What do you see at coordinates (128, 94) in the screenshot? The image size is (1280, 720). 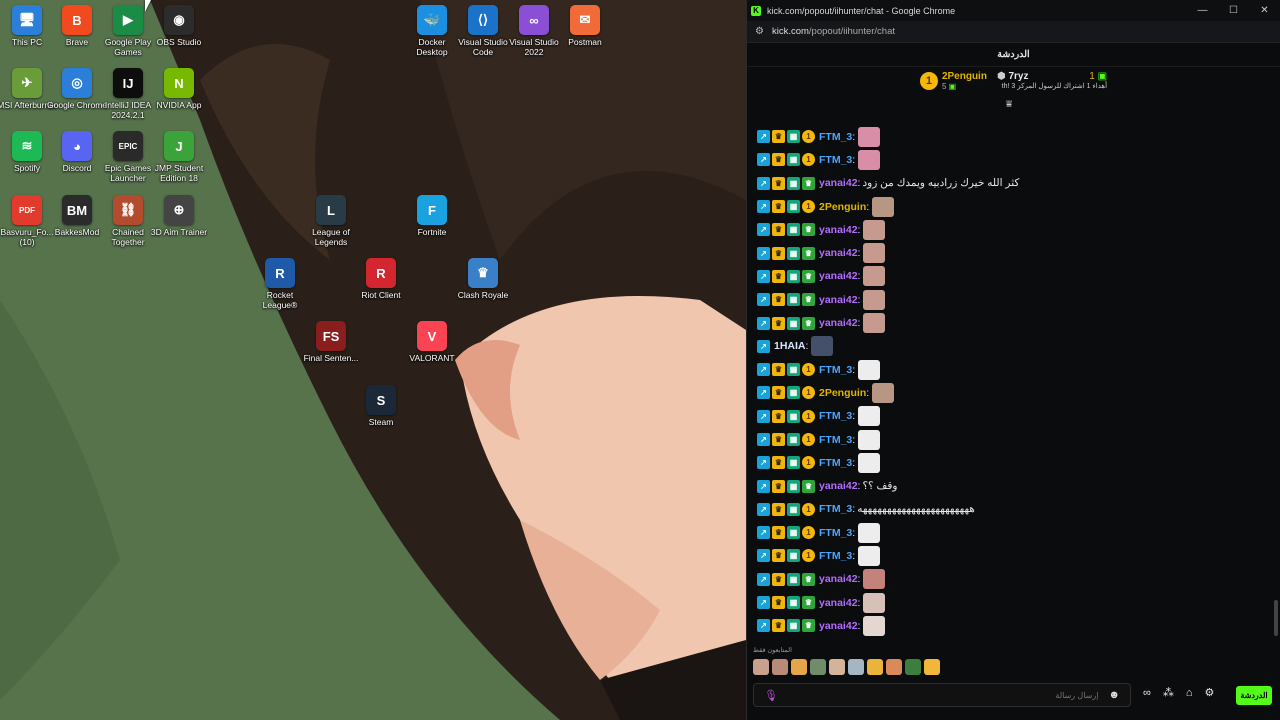 I see `desktop-icon-intellij-idea-2024-2-1: IJ IntelliJ IDEA 2024.2.1` at bounding box center [128, 94].